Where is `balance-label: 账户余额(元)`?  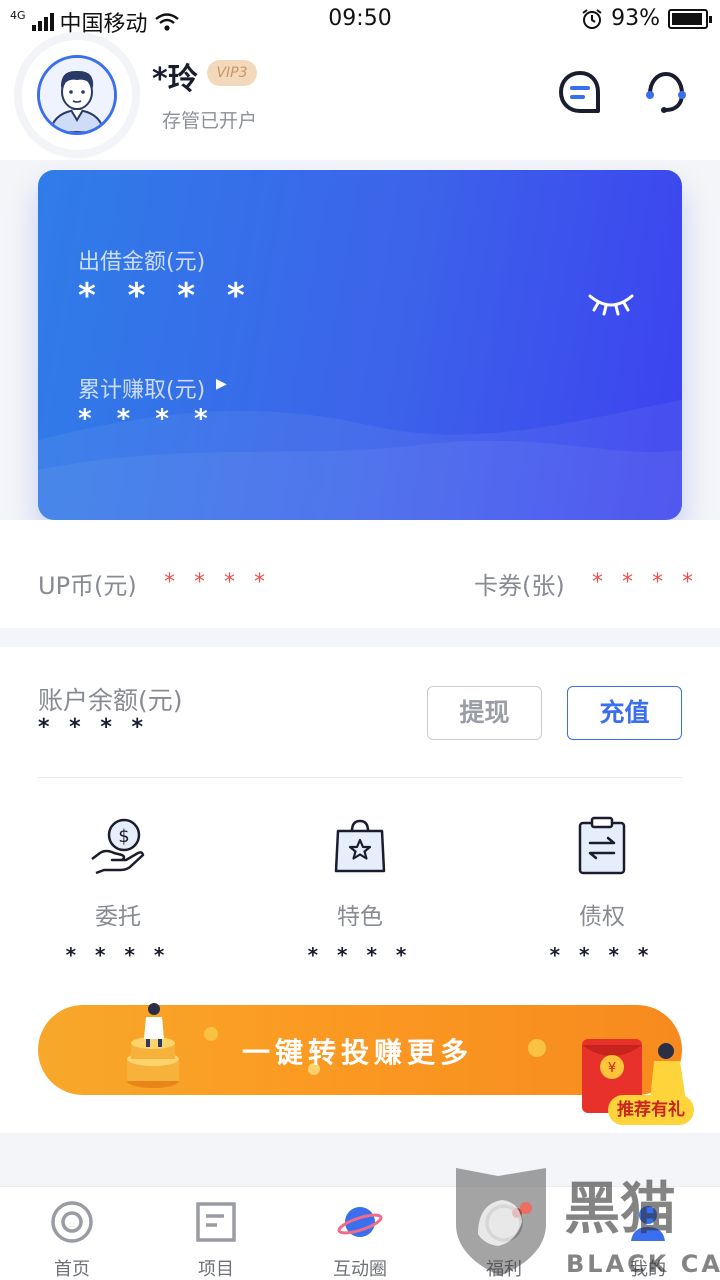
balance-label: 账户余额(元) is located at coordinates (110, 700).